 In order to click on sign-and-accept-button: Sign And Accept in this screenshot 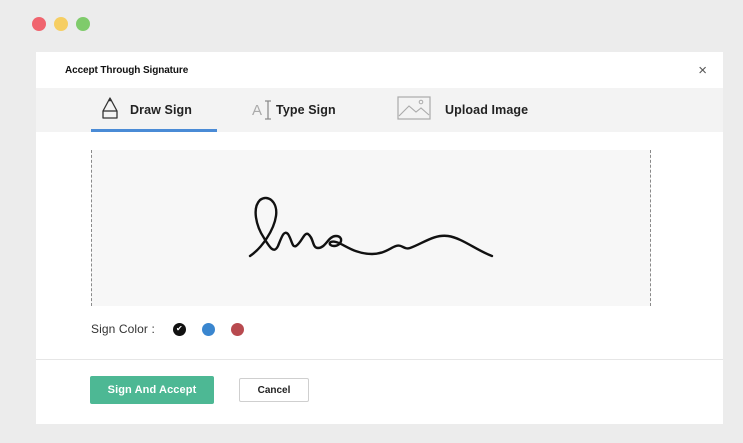, I will do `click(152, 390)`.